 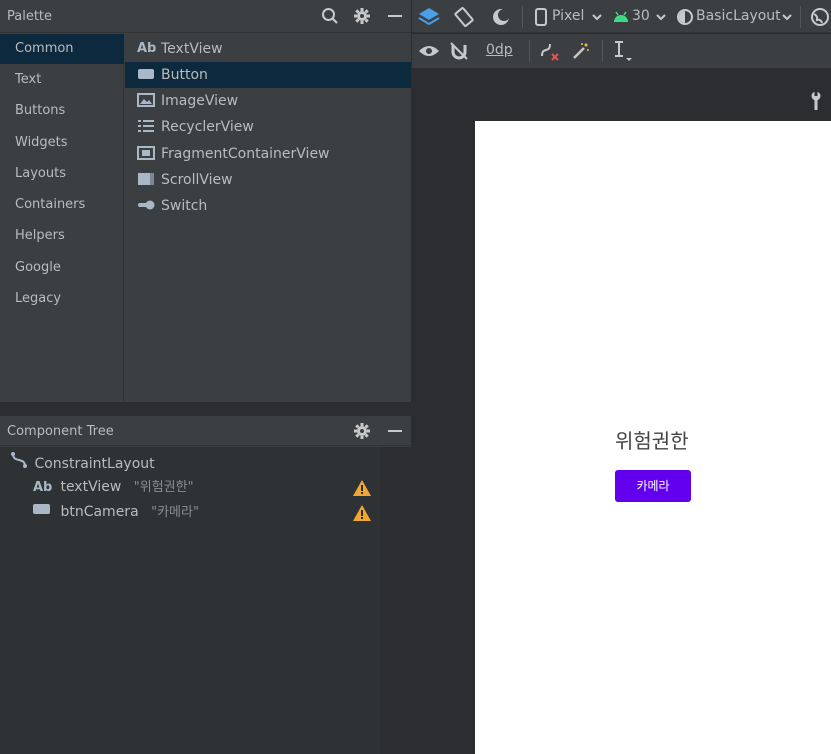 What do you see at coordinates (60, 431) in the screenshot?
I see `component-tree-title: Component Tree` at bounding box center [60, 431].